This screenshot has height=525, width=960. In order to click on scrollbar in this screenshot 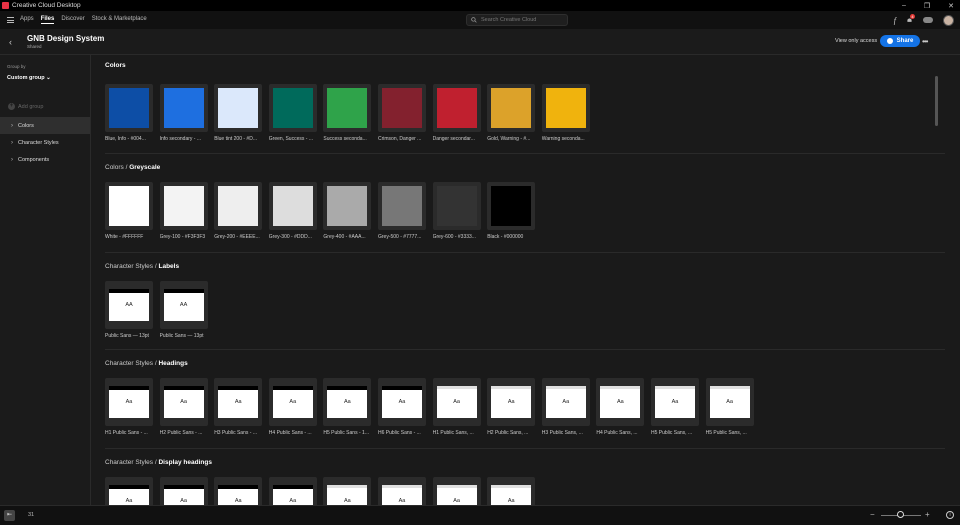, I will do `click(936, 101)`.